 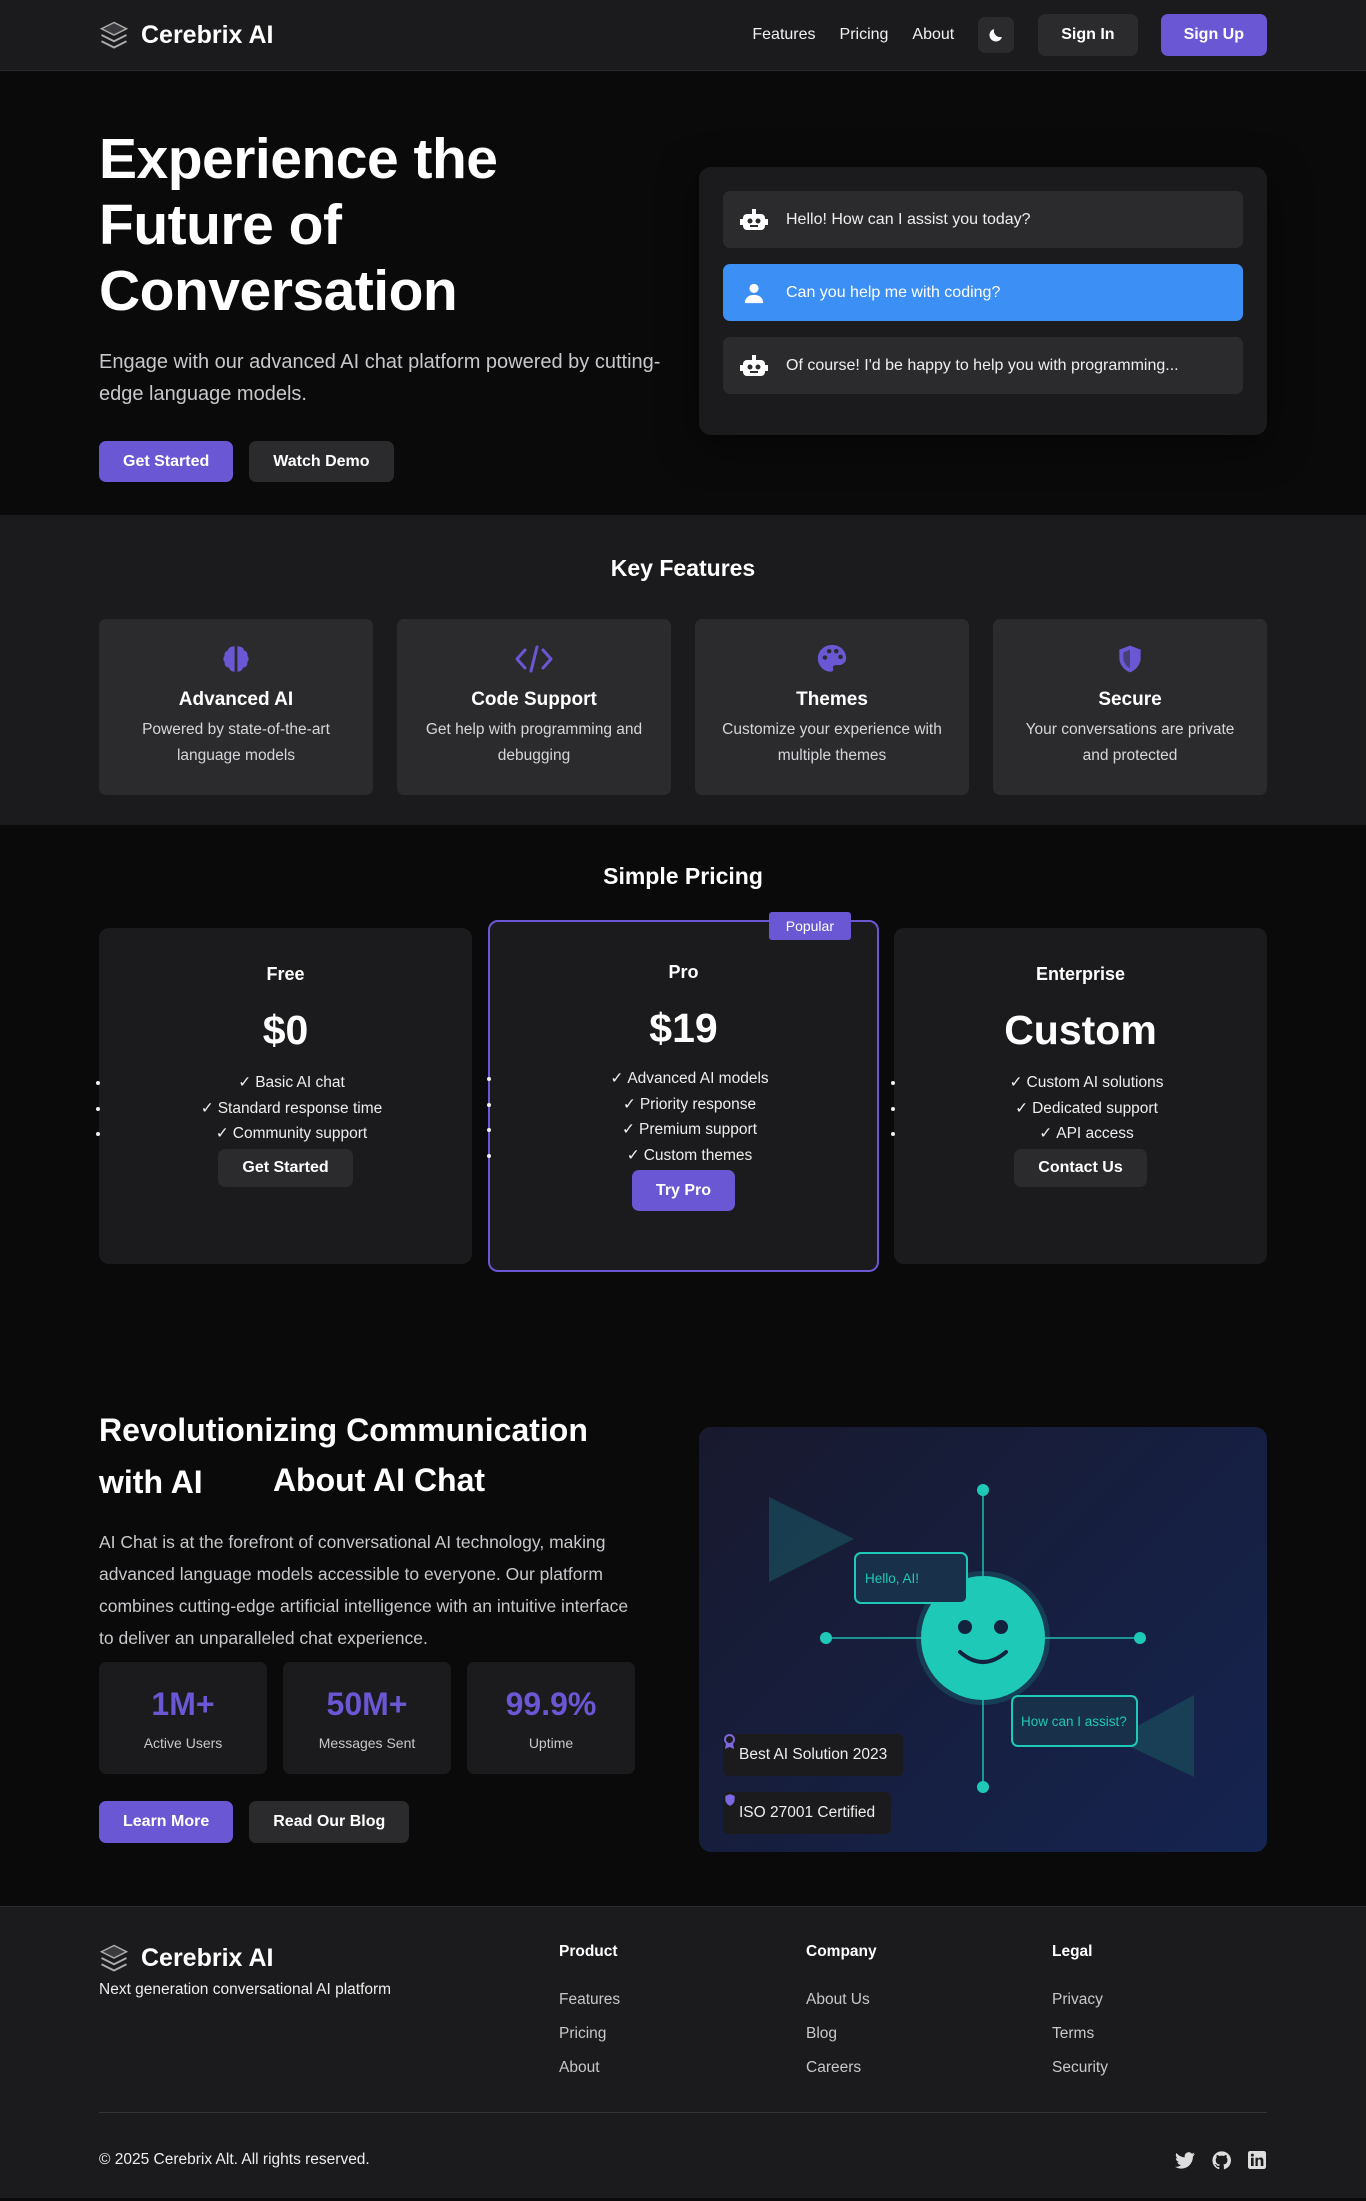 What do you see at coordinates (1088, 35) in the screenshot?
I see `sign-in-button: Sign In` at bounding box center [1088, 35].